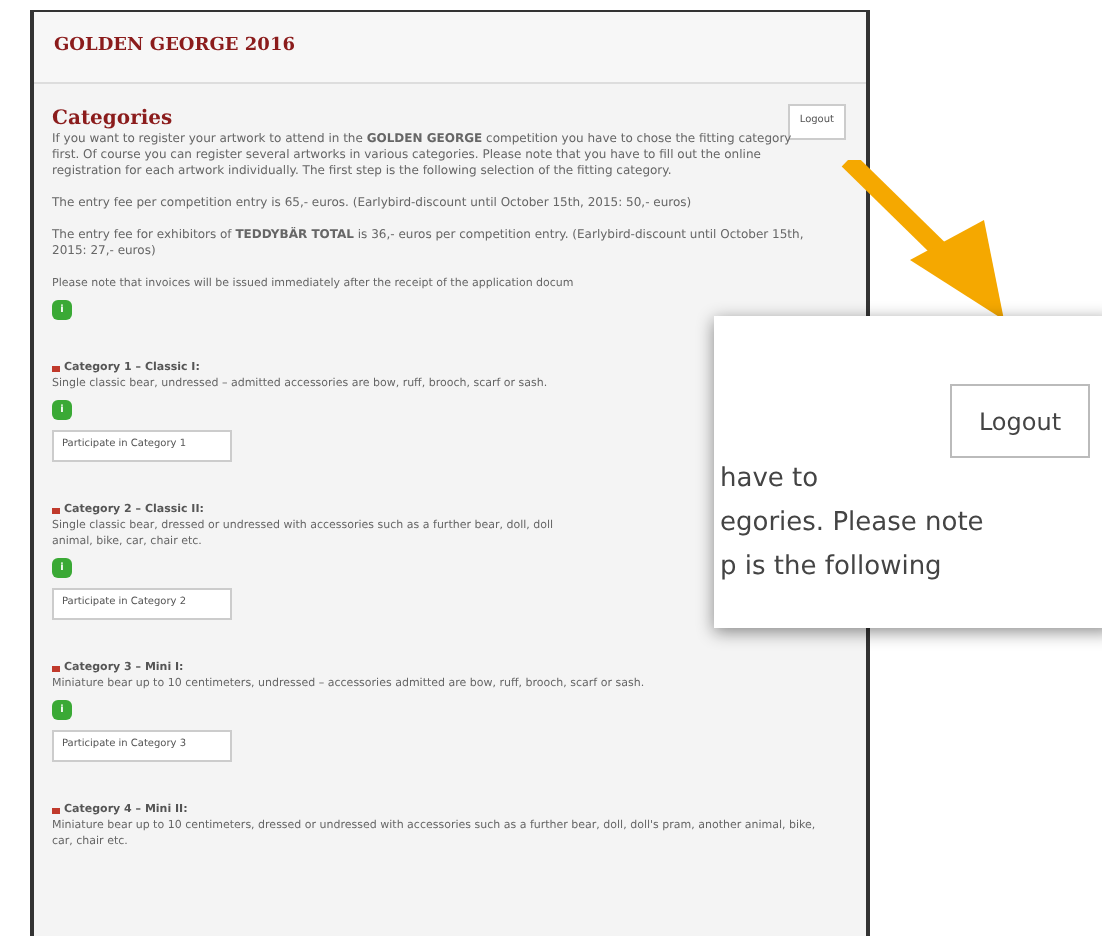 This screenshot has width=1102, height=936. Describe the element at coordinates (112, 120) in the screenshot. I see `section-title: Categories` at that location.